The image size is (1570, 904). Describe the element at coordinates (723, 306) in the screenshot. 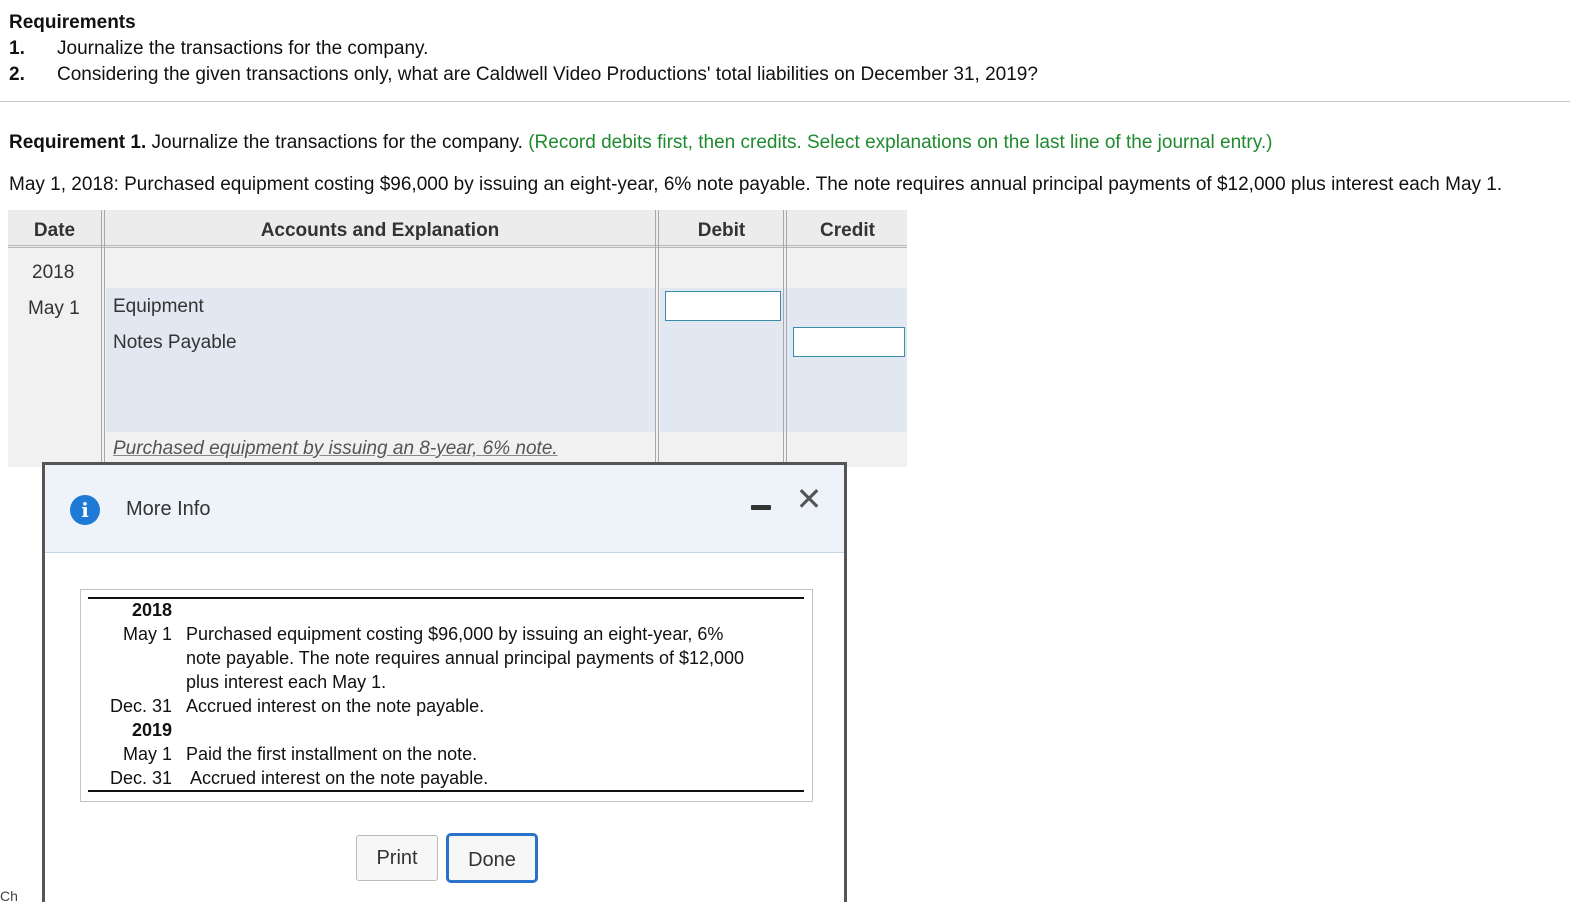

I see `debit-amount-input` at that location.